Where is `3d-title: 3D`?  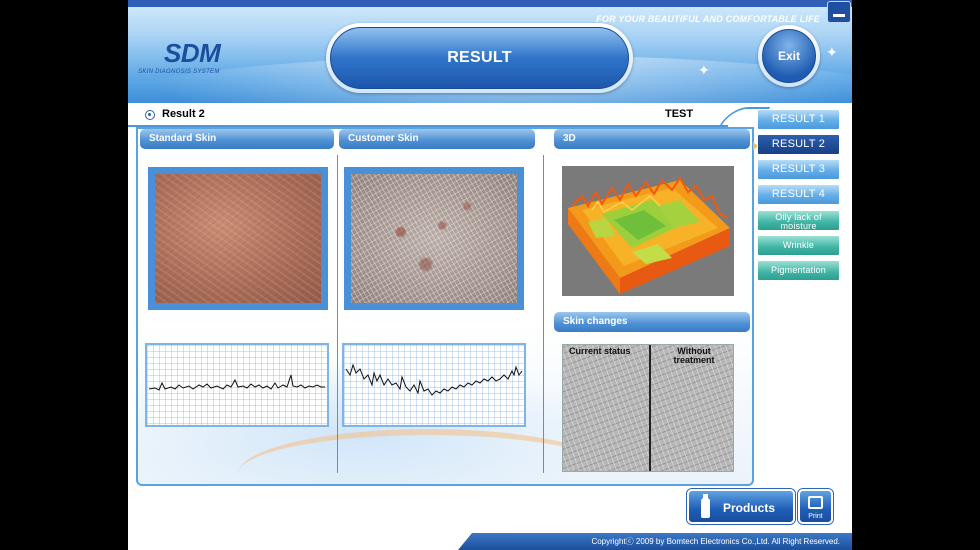 3d-title: 3D is located at coordinates (652, 139).